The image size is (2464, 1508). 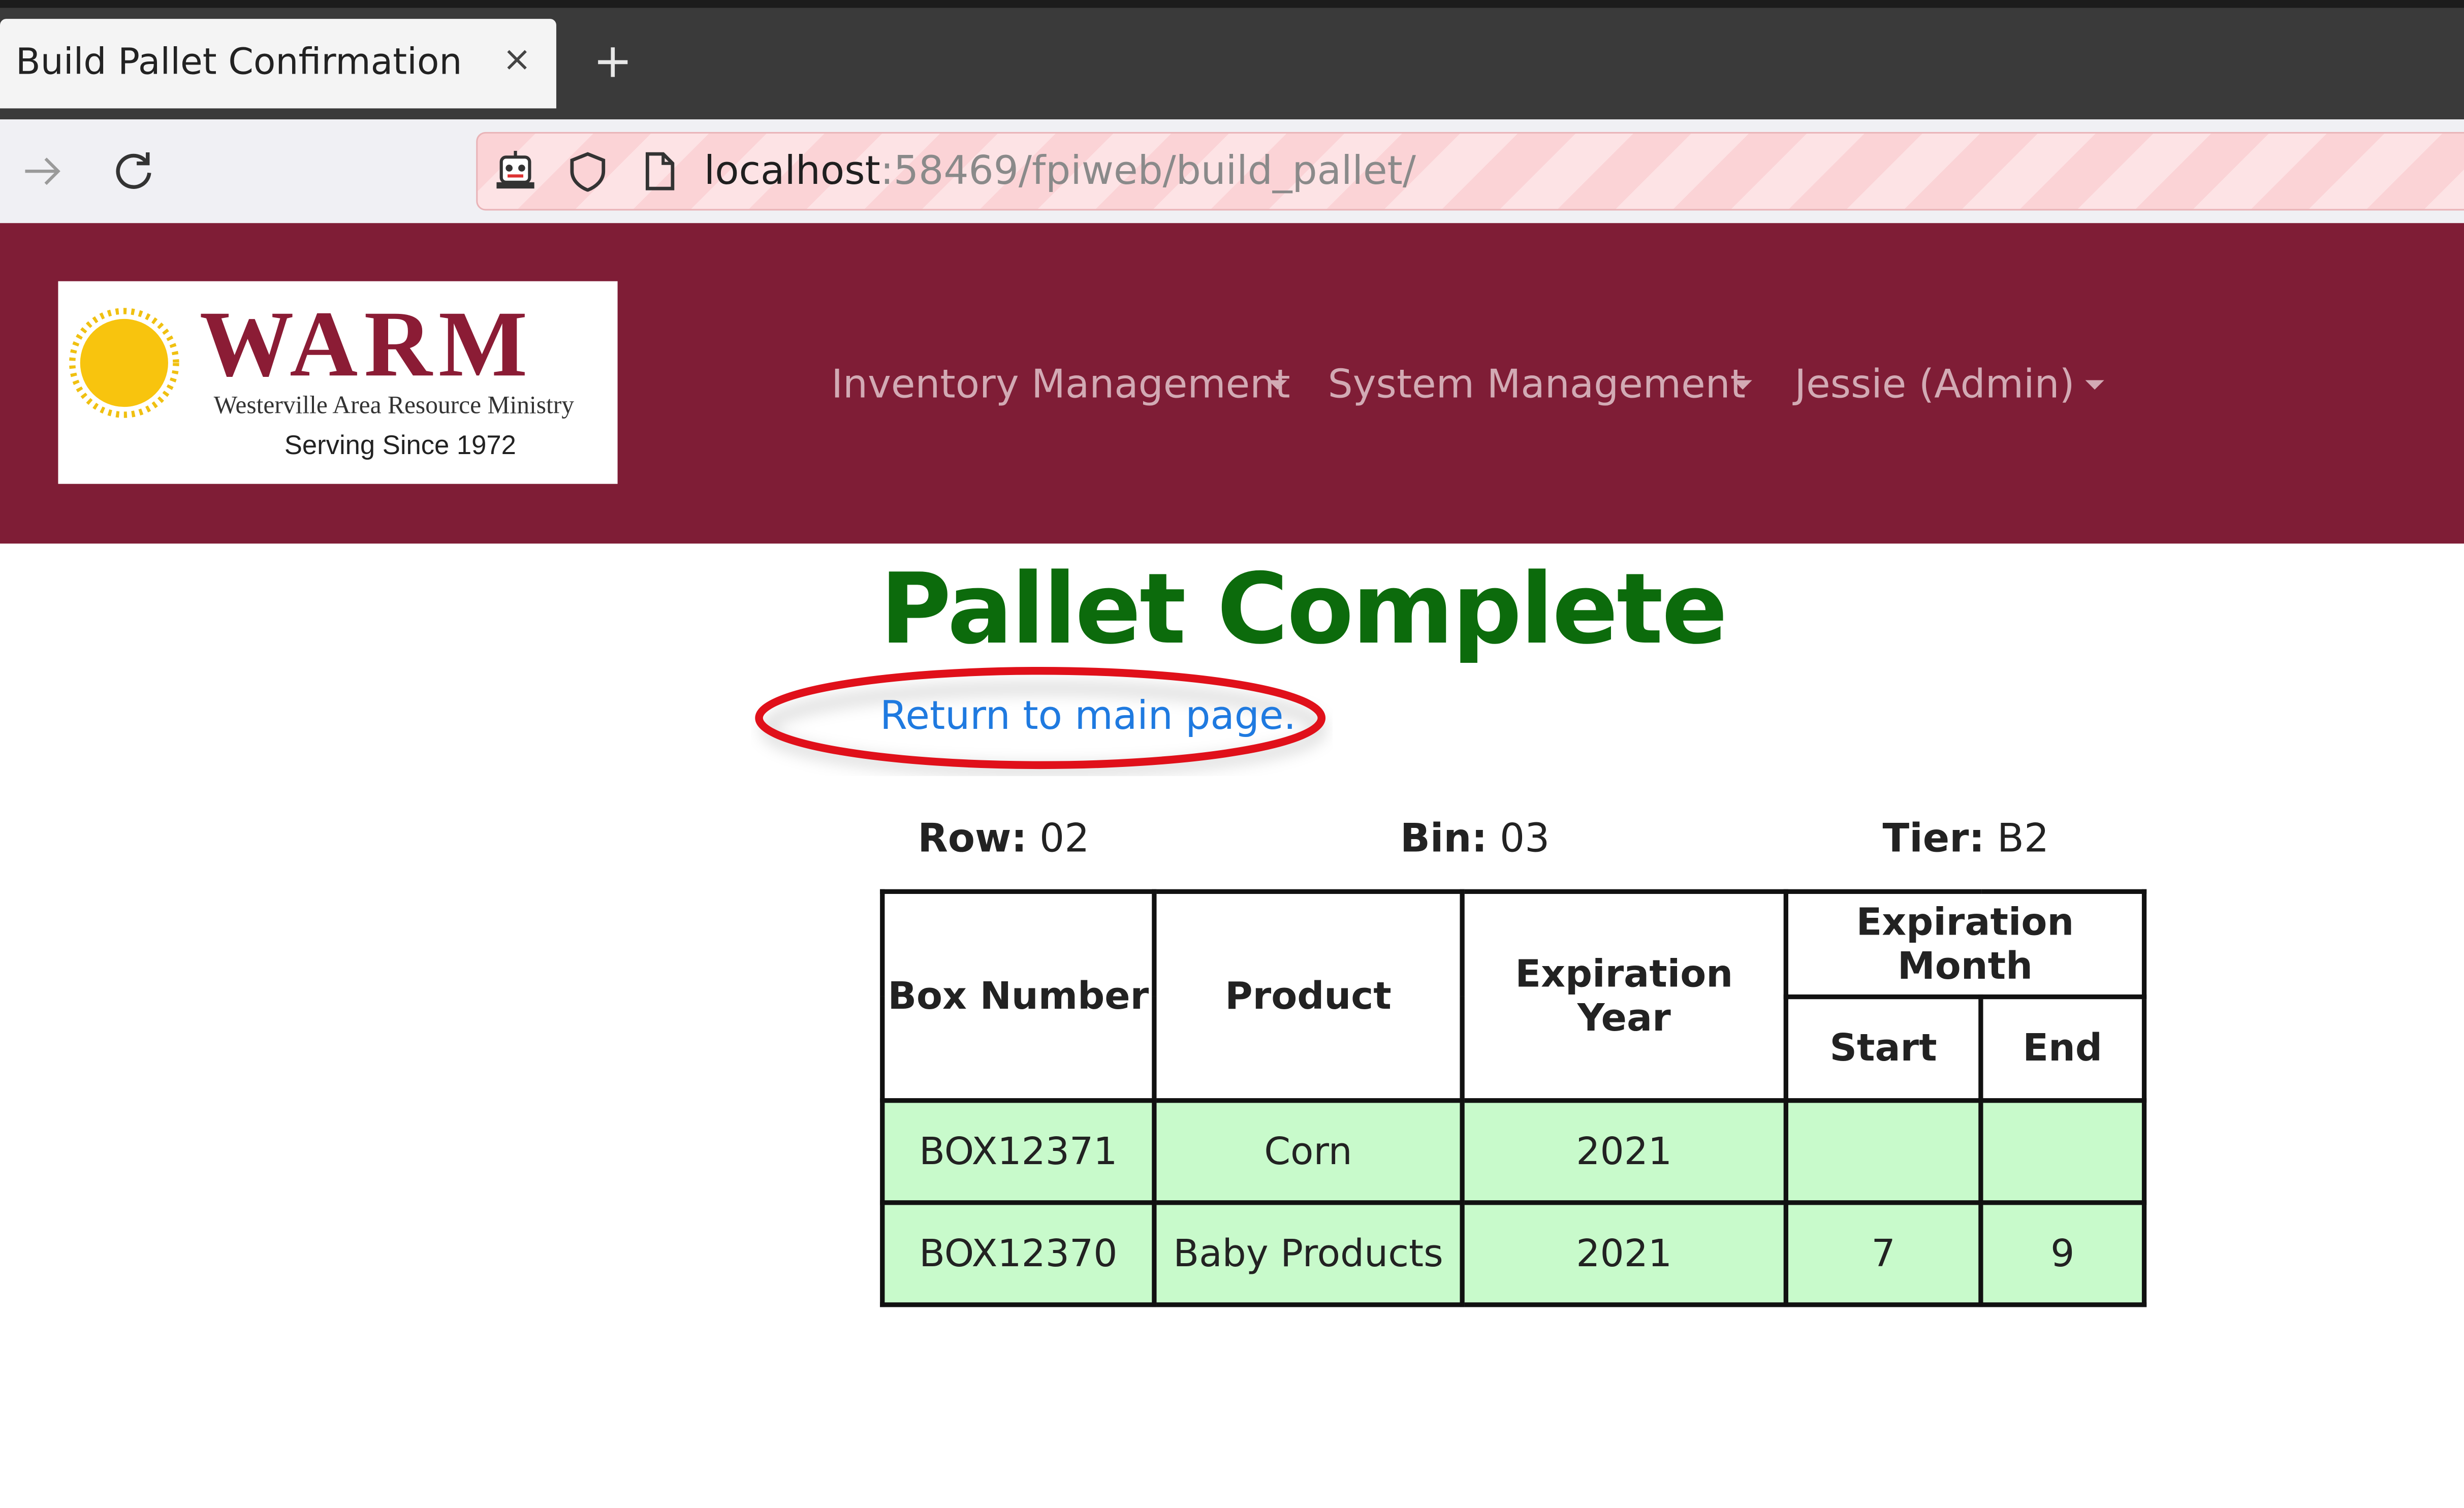 I want to click on shield-icon, so click(x=588, y=171).